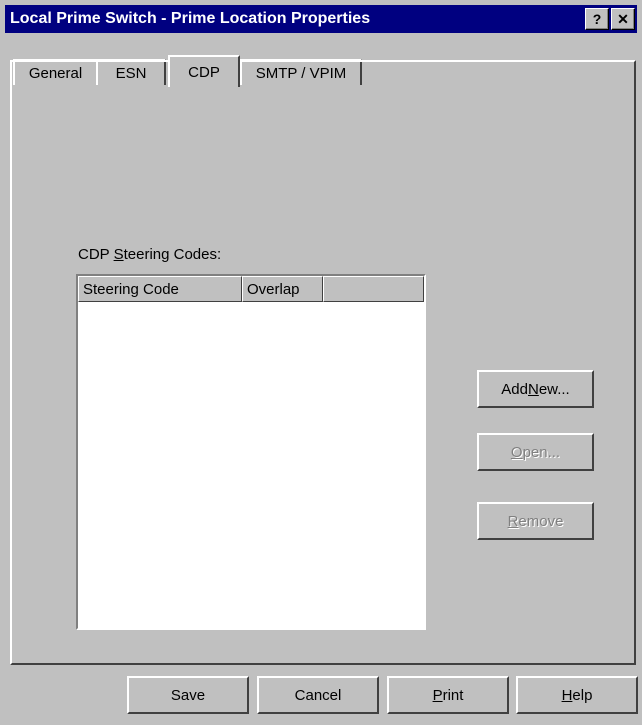 Image resolution: width=642 pixels, height=725 pixels. Describe the element at coordinates (448, 695) in the screenshot. I see `print-button: Print` at that location.